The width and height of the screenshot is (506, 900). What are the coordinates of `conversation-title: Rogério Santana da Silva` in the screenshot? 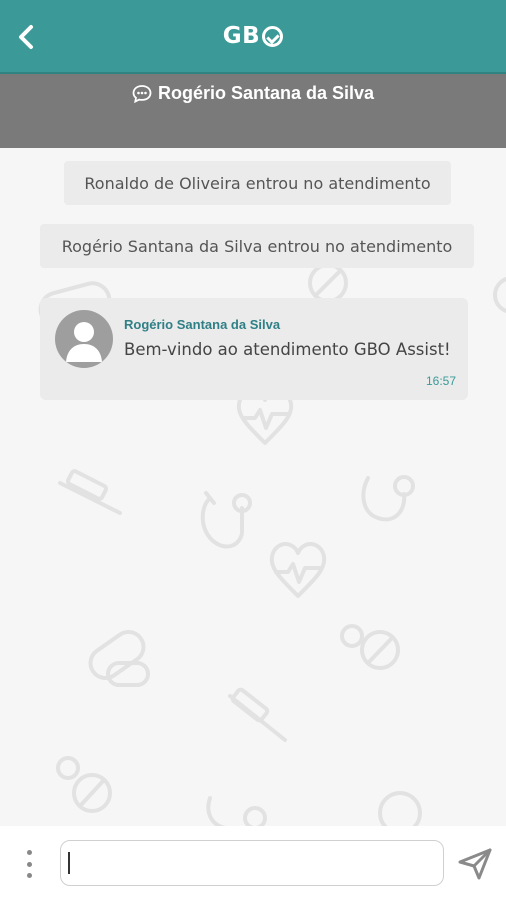 It's located at (253, 115).